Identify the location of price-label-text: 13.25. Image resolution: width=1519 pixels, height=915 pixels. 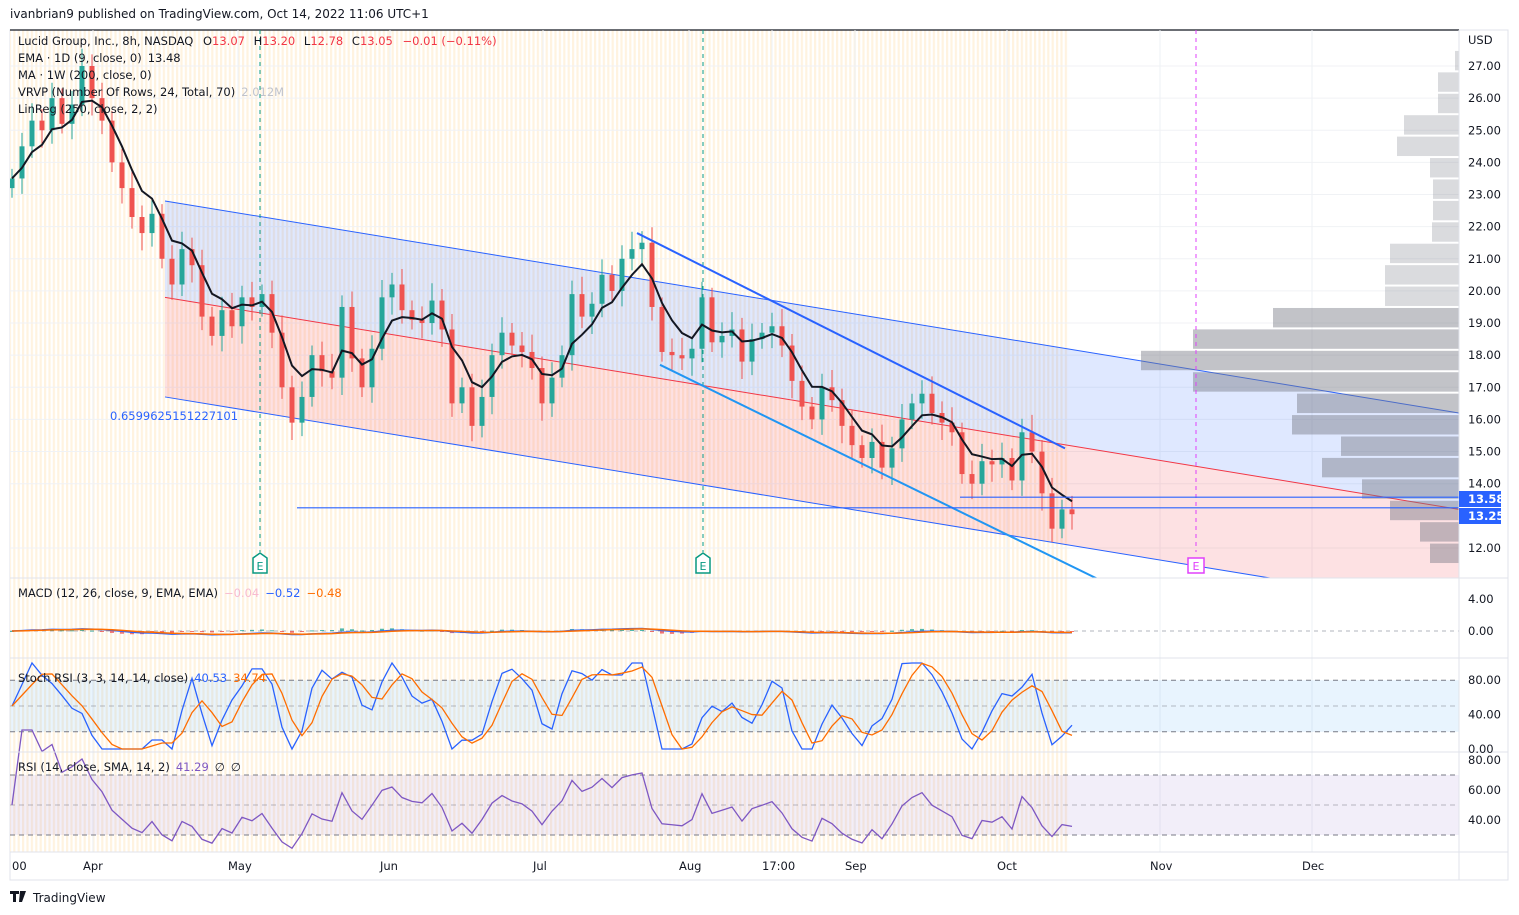
(1486, 516).